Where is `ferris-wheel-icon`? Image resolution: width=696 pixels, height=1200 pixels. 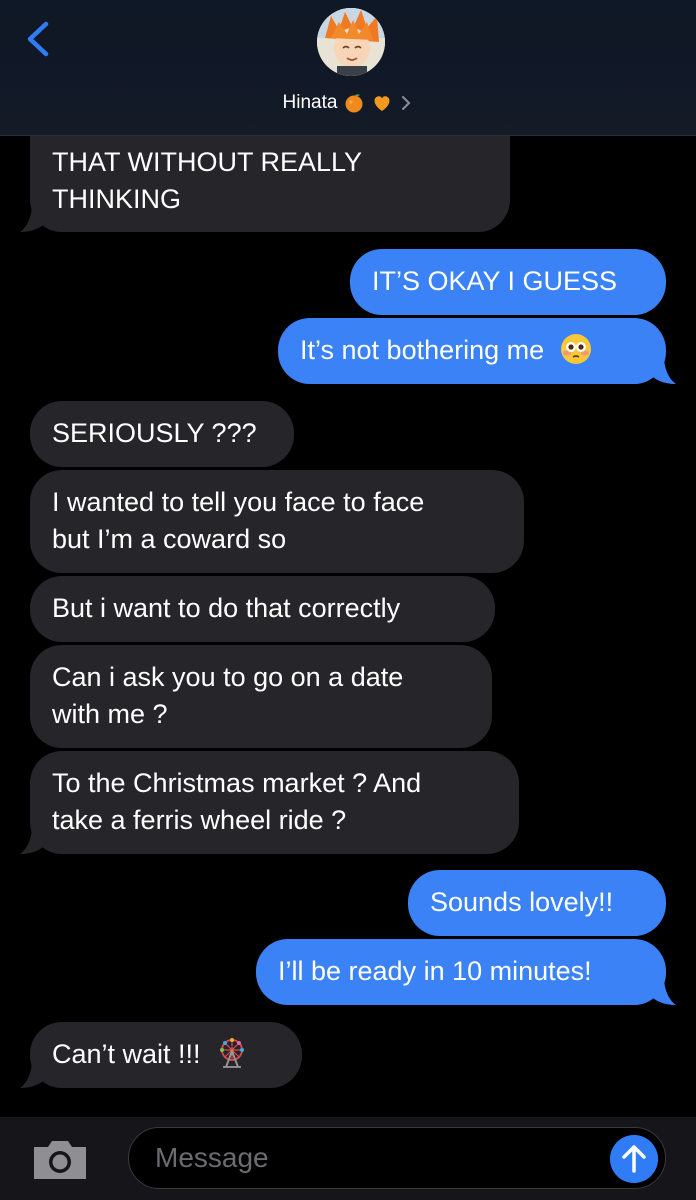 ferris-wheel-icon is located at coordinates (232, 1053).